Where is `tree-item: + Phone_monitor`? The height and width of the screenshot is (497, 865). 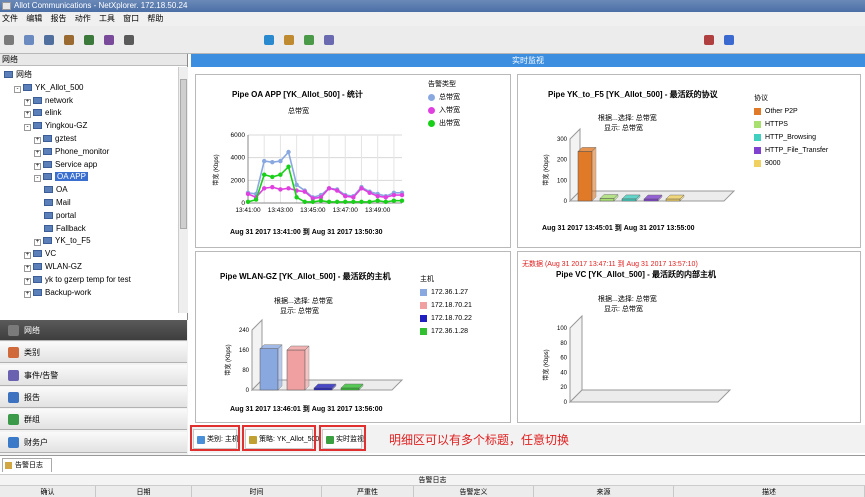 tree-item: + Phone_monitor is located at coordinates (71, 152).